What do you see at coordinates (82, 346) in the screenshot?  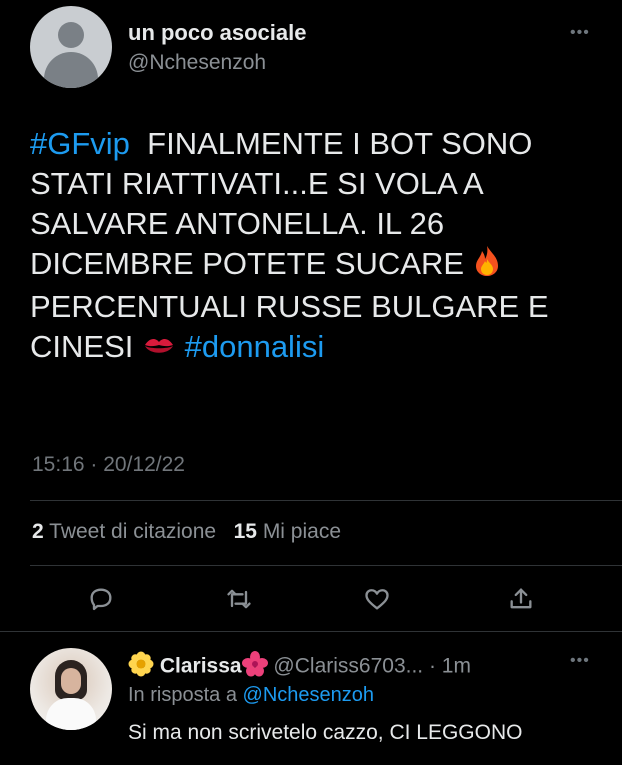 I see `tweet-text-line: CINESI` at bounding box center [82, 346].